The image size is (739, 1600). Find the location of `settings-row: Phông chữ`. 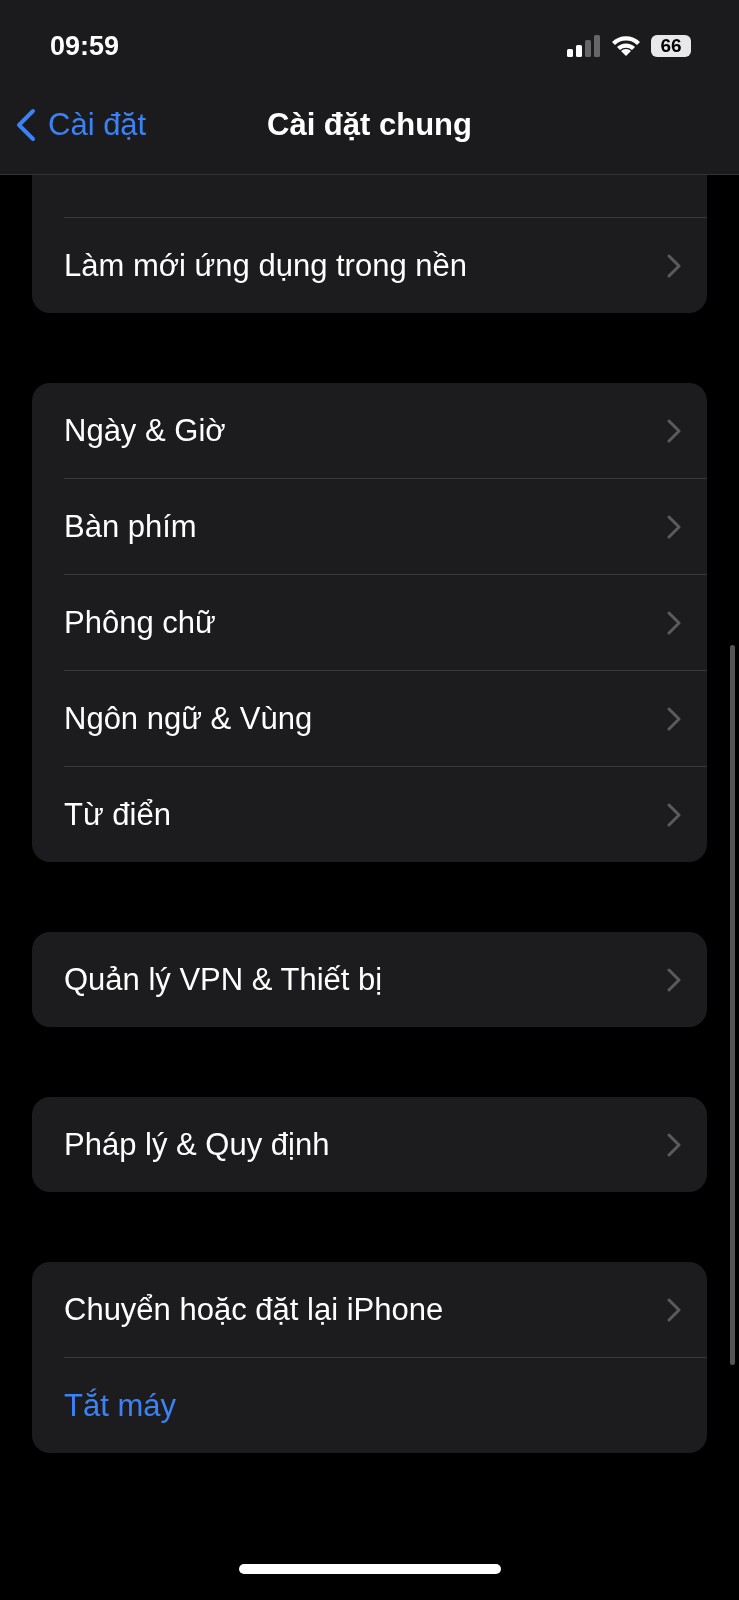

settings-row: Phông chữ is located at coordinates (385, 622).